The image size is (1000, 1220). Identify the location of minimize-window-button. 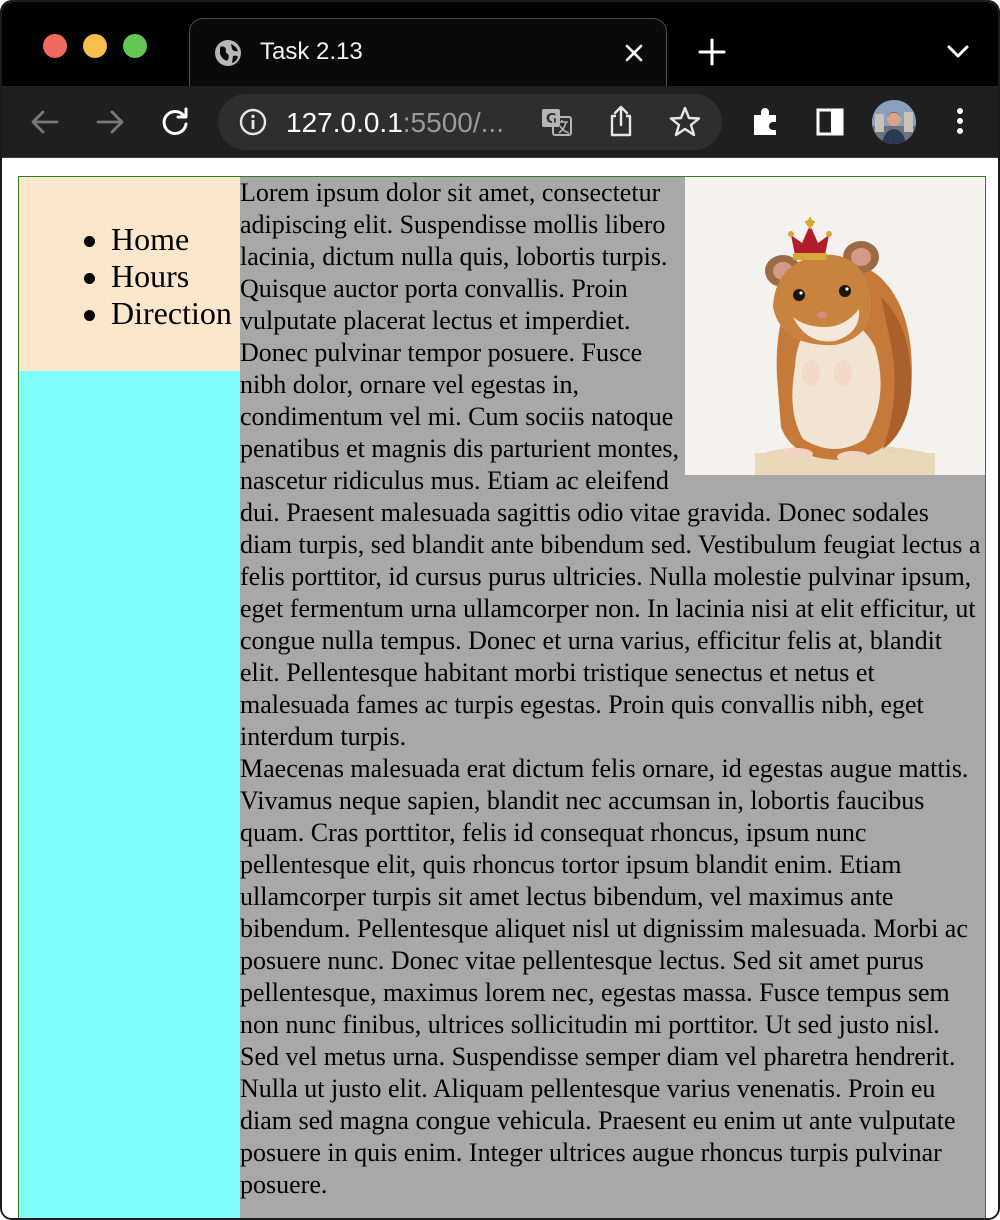
(95, 46).